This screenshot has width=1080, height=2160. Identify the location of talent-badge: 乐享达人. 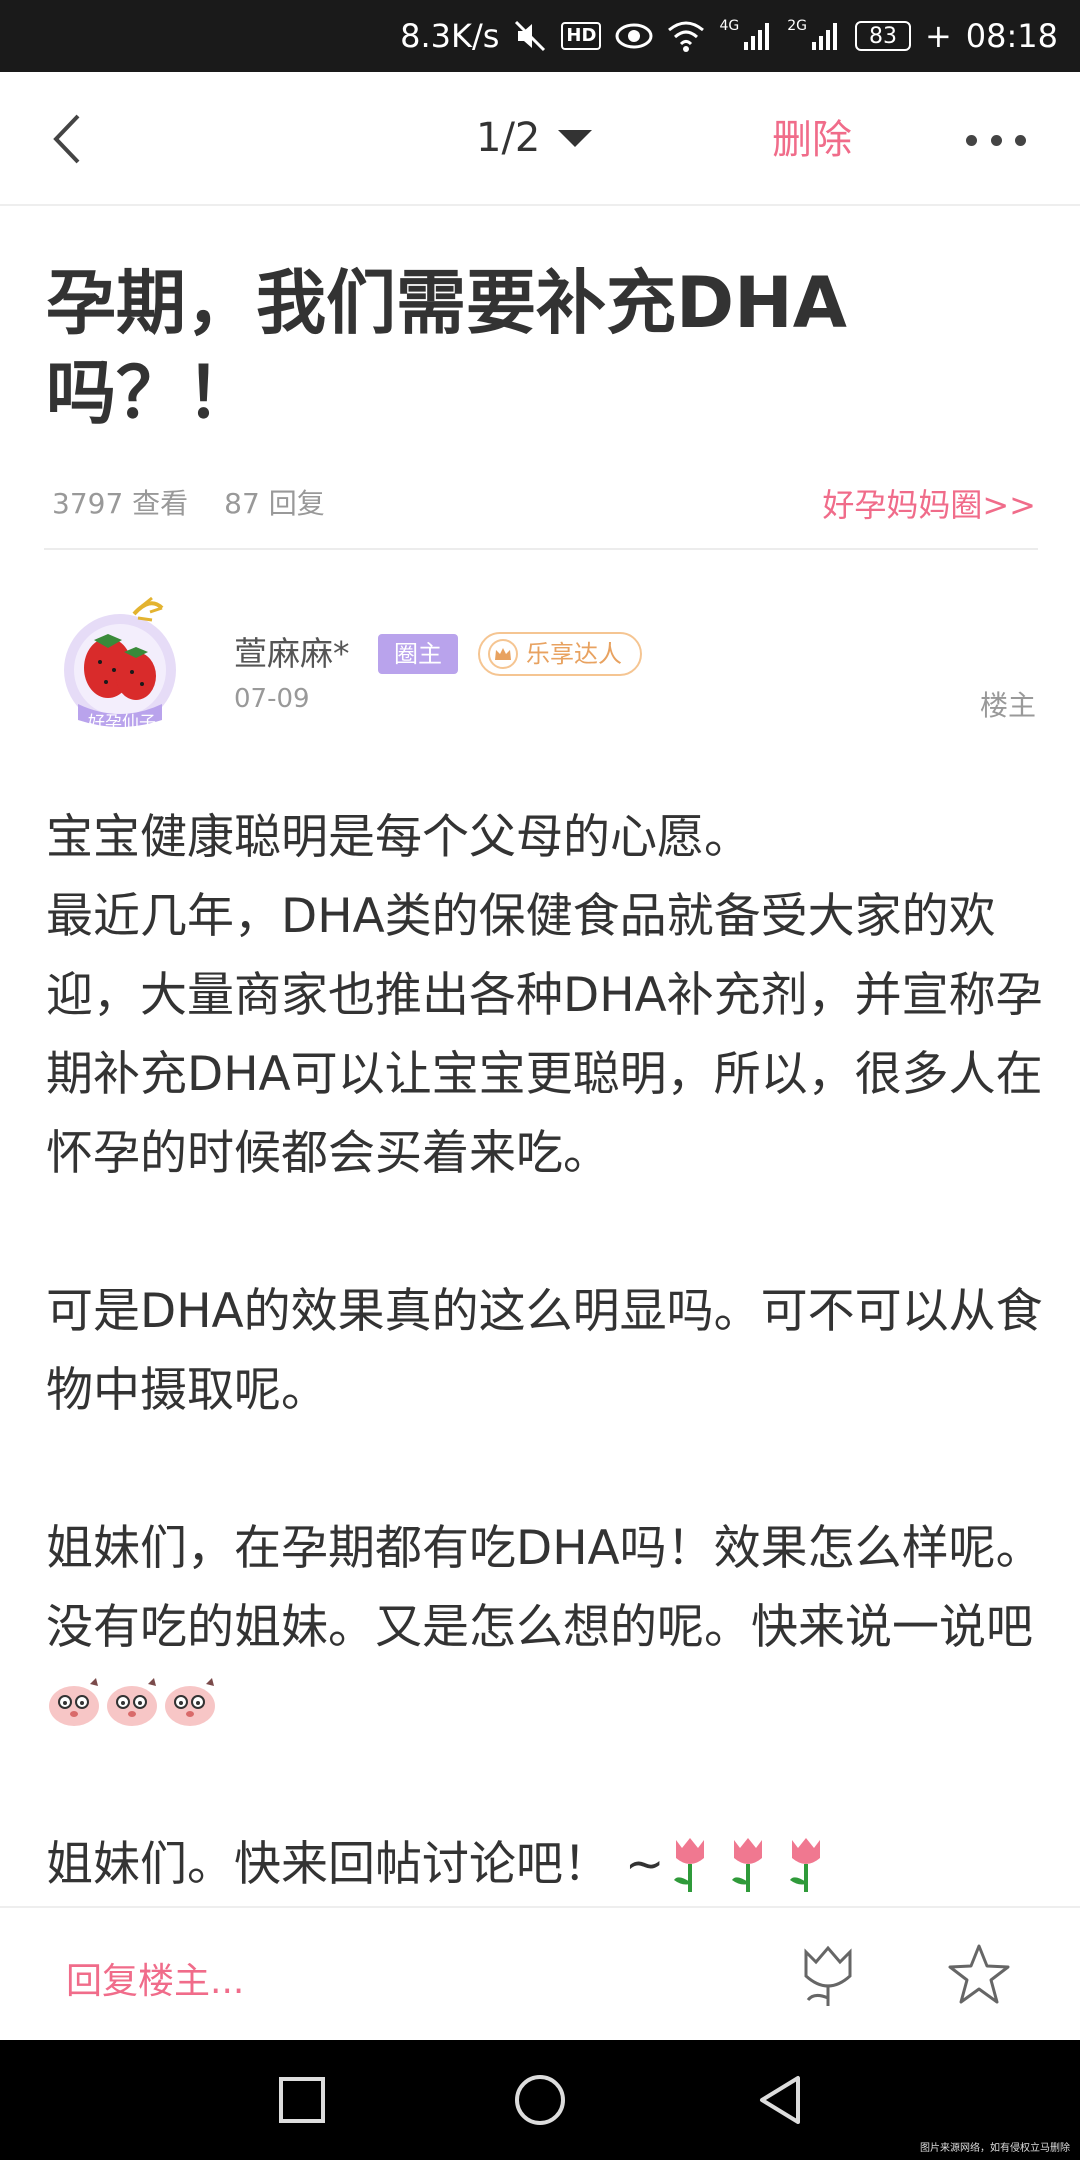
(560, 654).